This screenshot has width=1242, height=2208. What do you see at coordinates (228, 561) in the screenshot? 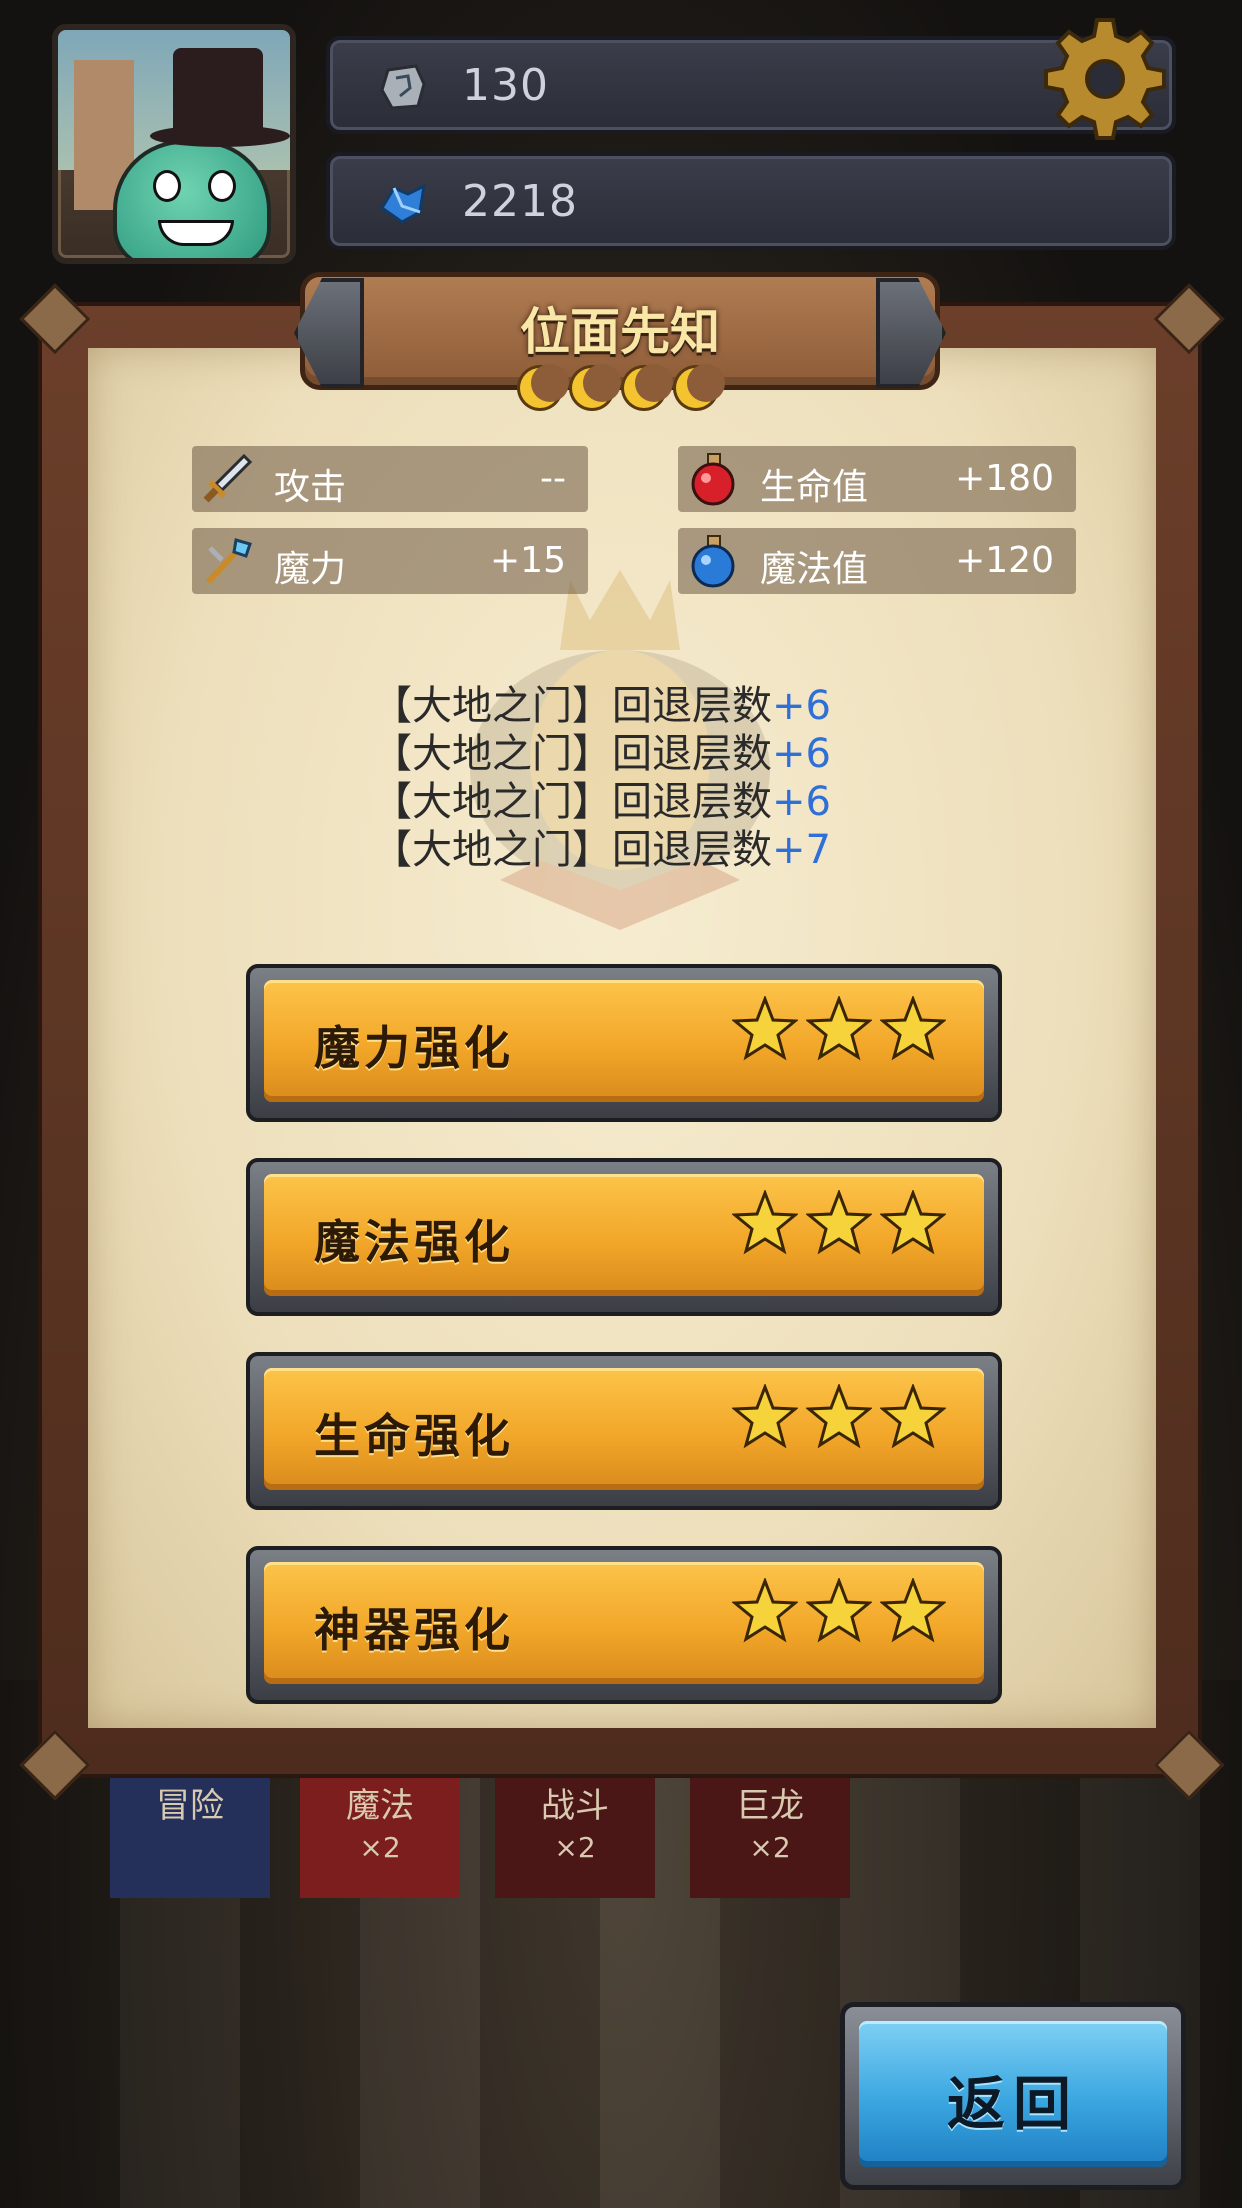
I see `magic-staff-icon` at bounding box center [228, 561].